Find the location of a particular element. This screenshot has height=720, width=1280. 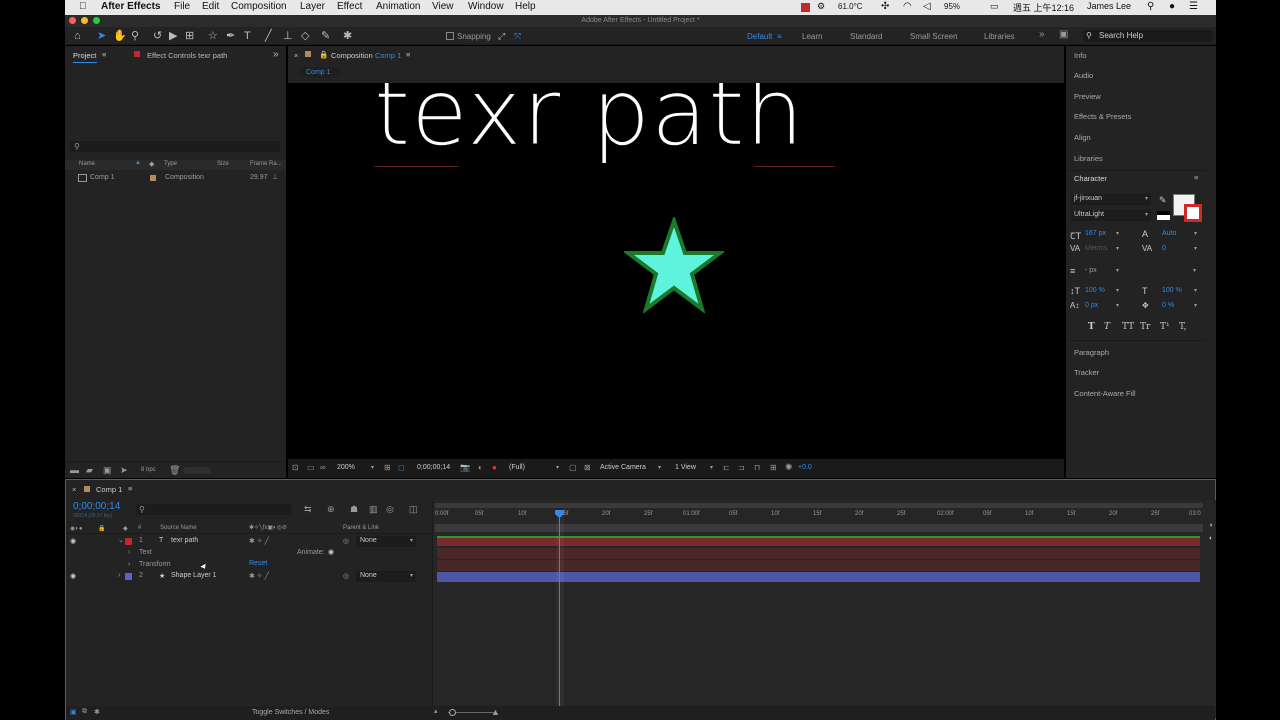

expand-chevron-icon: ⌄ is located at coordinates (121, 540).